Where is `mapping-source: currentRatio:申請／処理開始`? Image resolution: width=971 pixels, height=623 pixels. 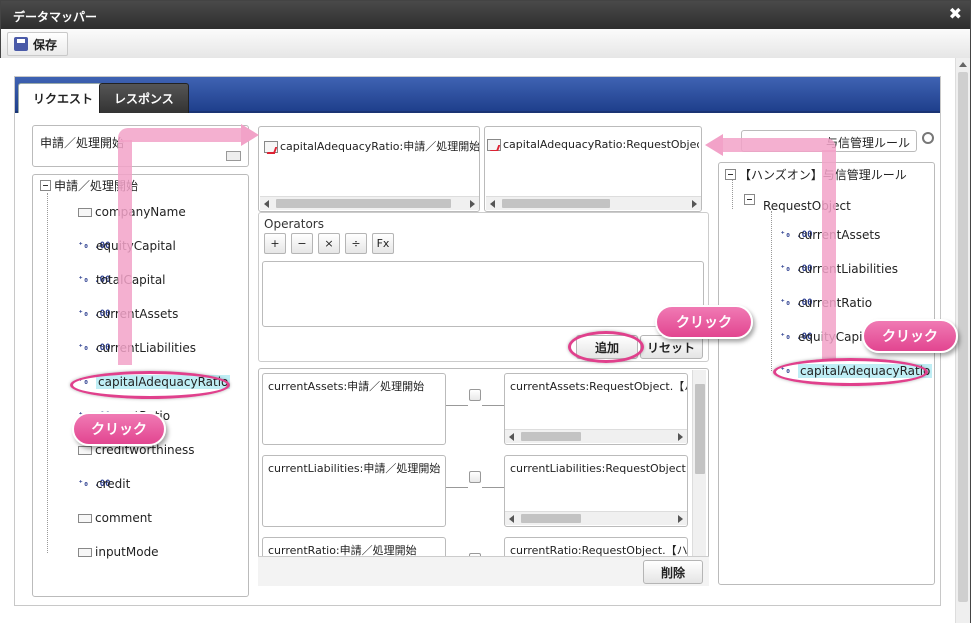 mapping-source: currentRatio:申請／処理開始 is located at coordinates (354, 547).